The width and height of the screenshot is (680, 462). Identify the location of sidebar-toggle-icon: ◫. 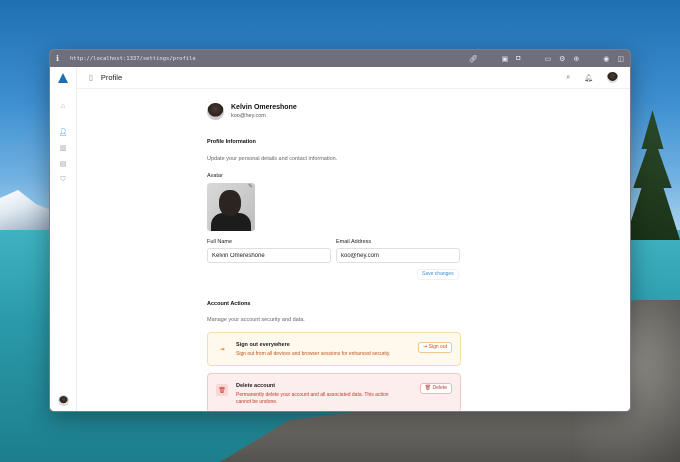
(620, 59).